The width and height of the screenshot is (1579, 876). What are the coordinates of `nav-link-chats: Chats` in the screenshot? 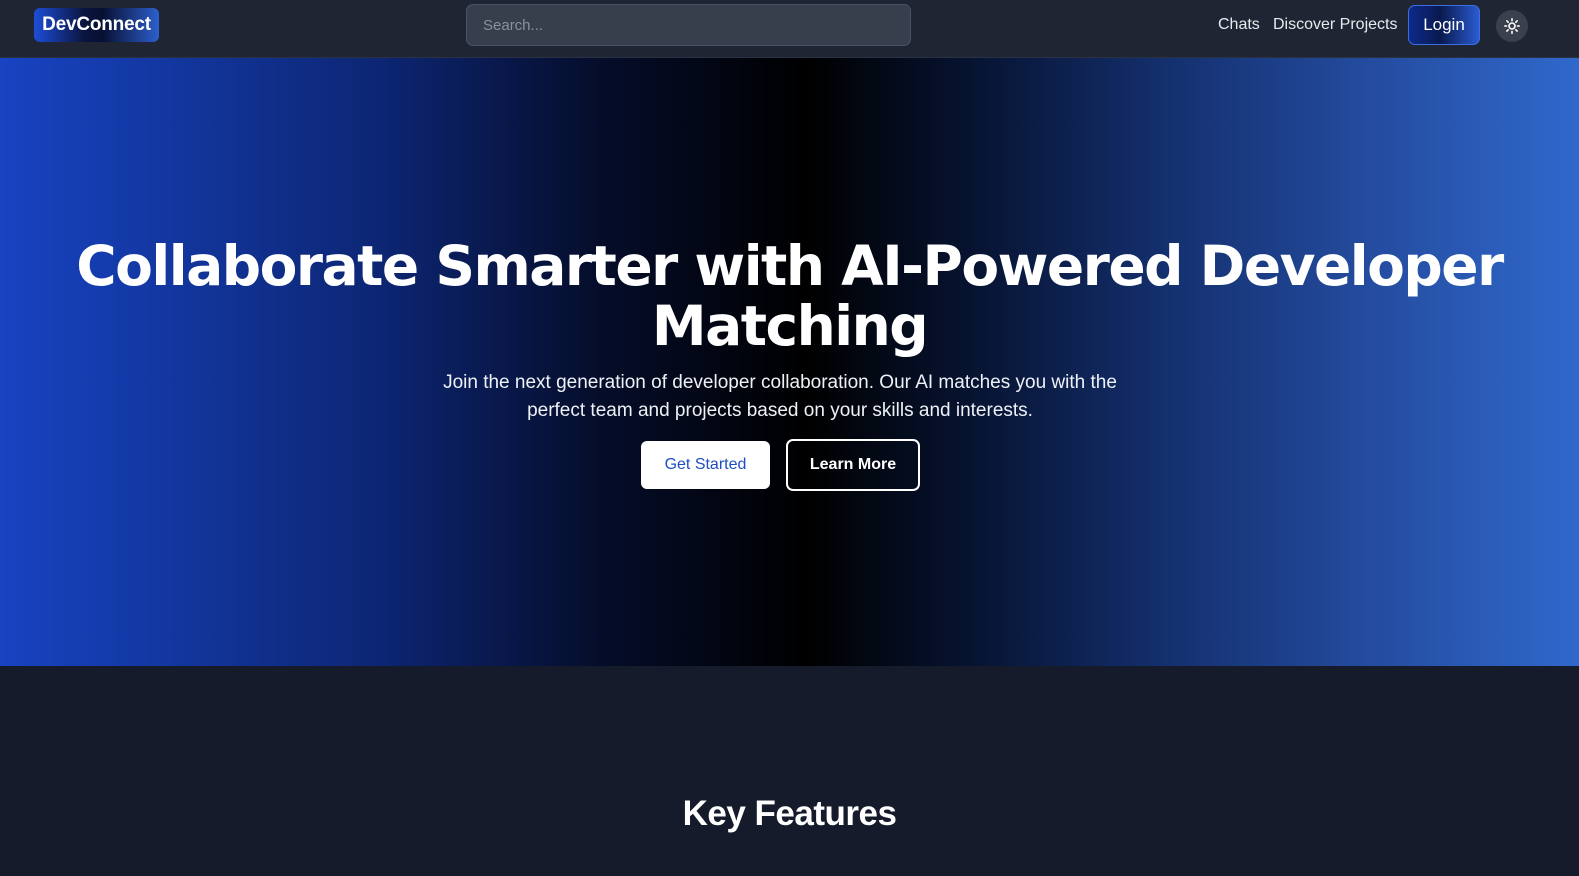 It's located at (1239, 25).